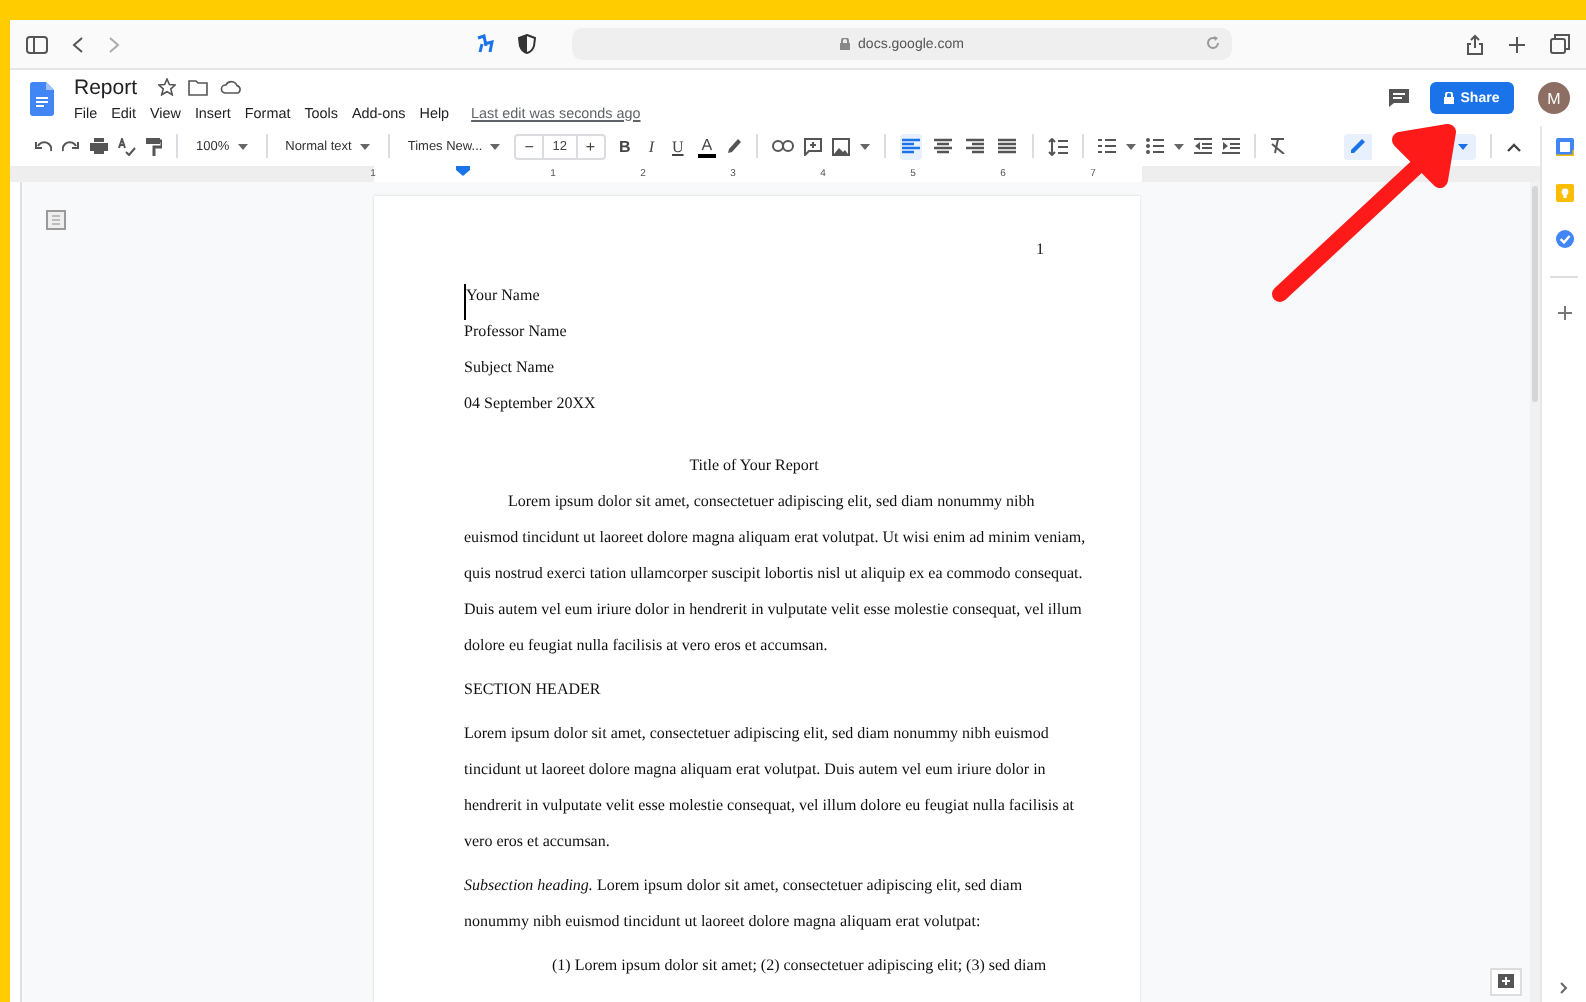  Describe the element at coordinates (734, 146) in the screenshot. I see `highlighter-icon` at that location.